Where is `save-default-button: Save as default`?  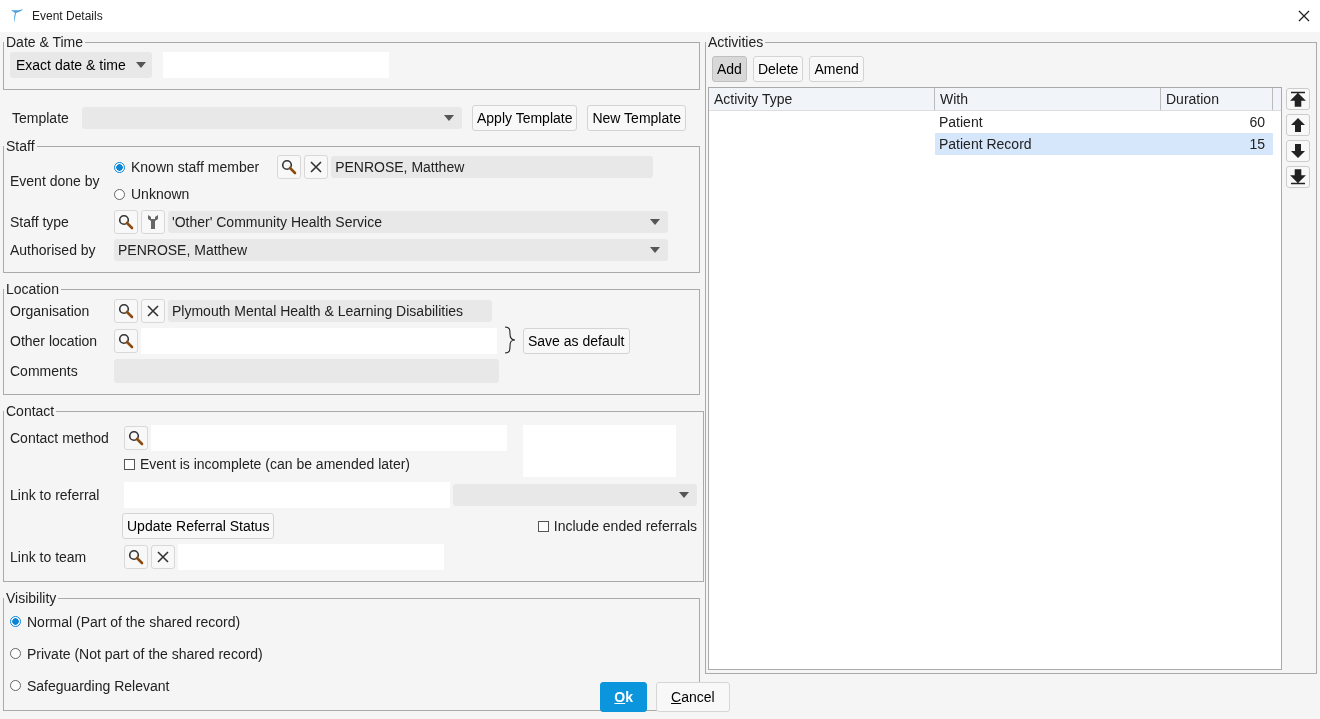 save-default-button: Save as default is located at coordinates (576, 341).